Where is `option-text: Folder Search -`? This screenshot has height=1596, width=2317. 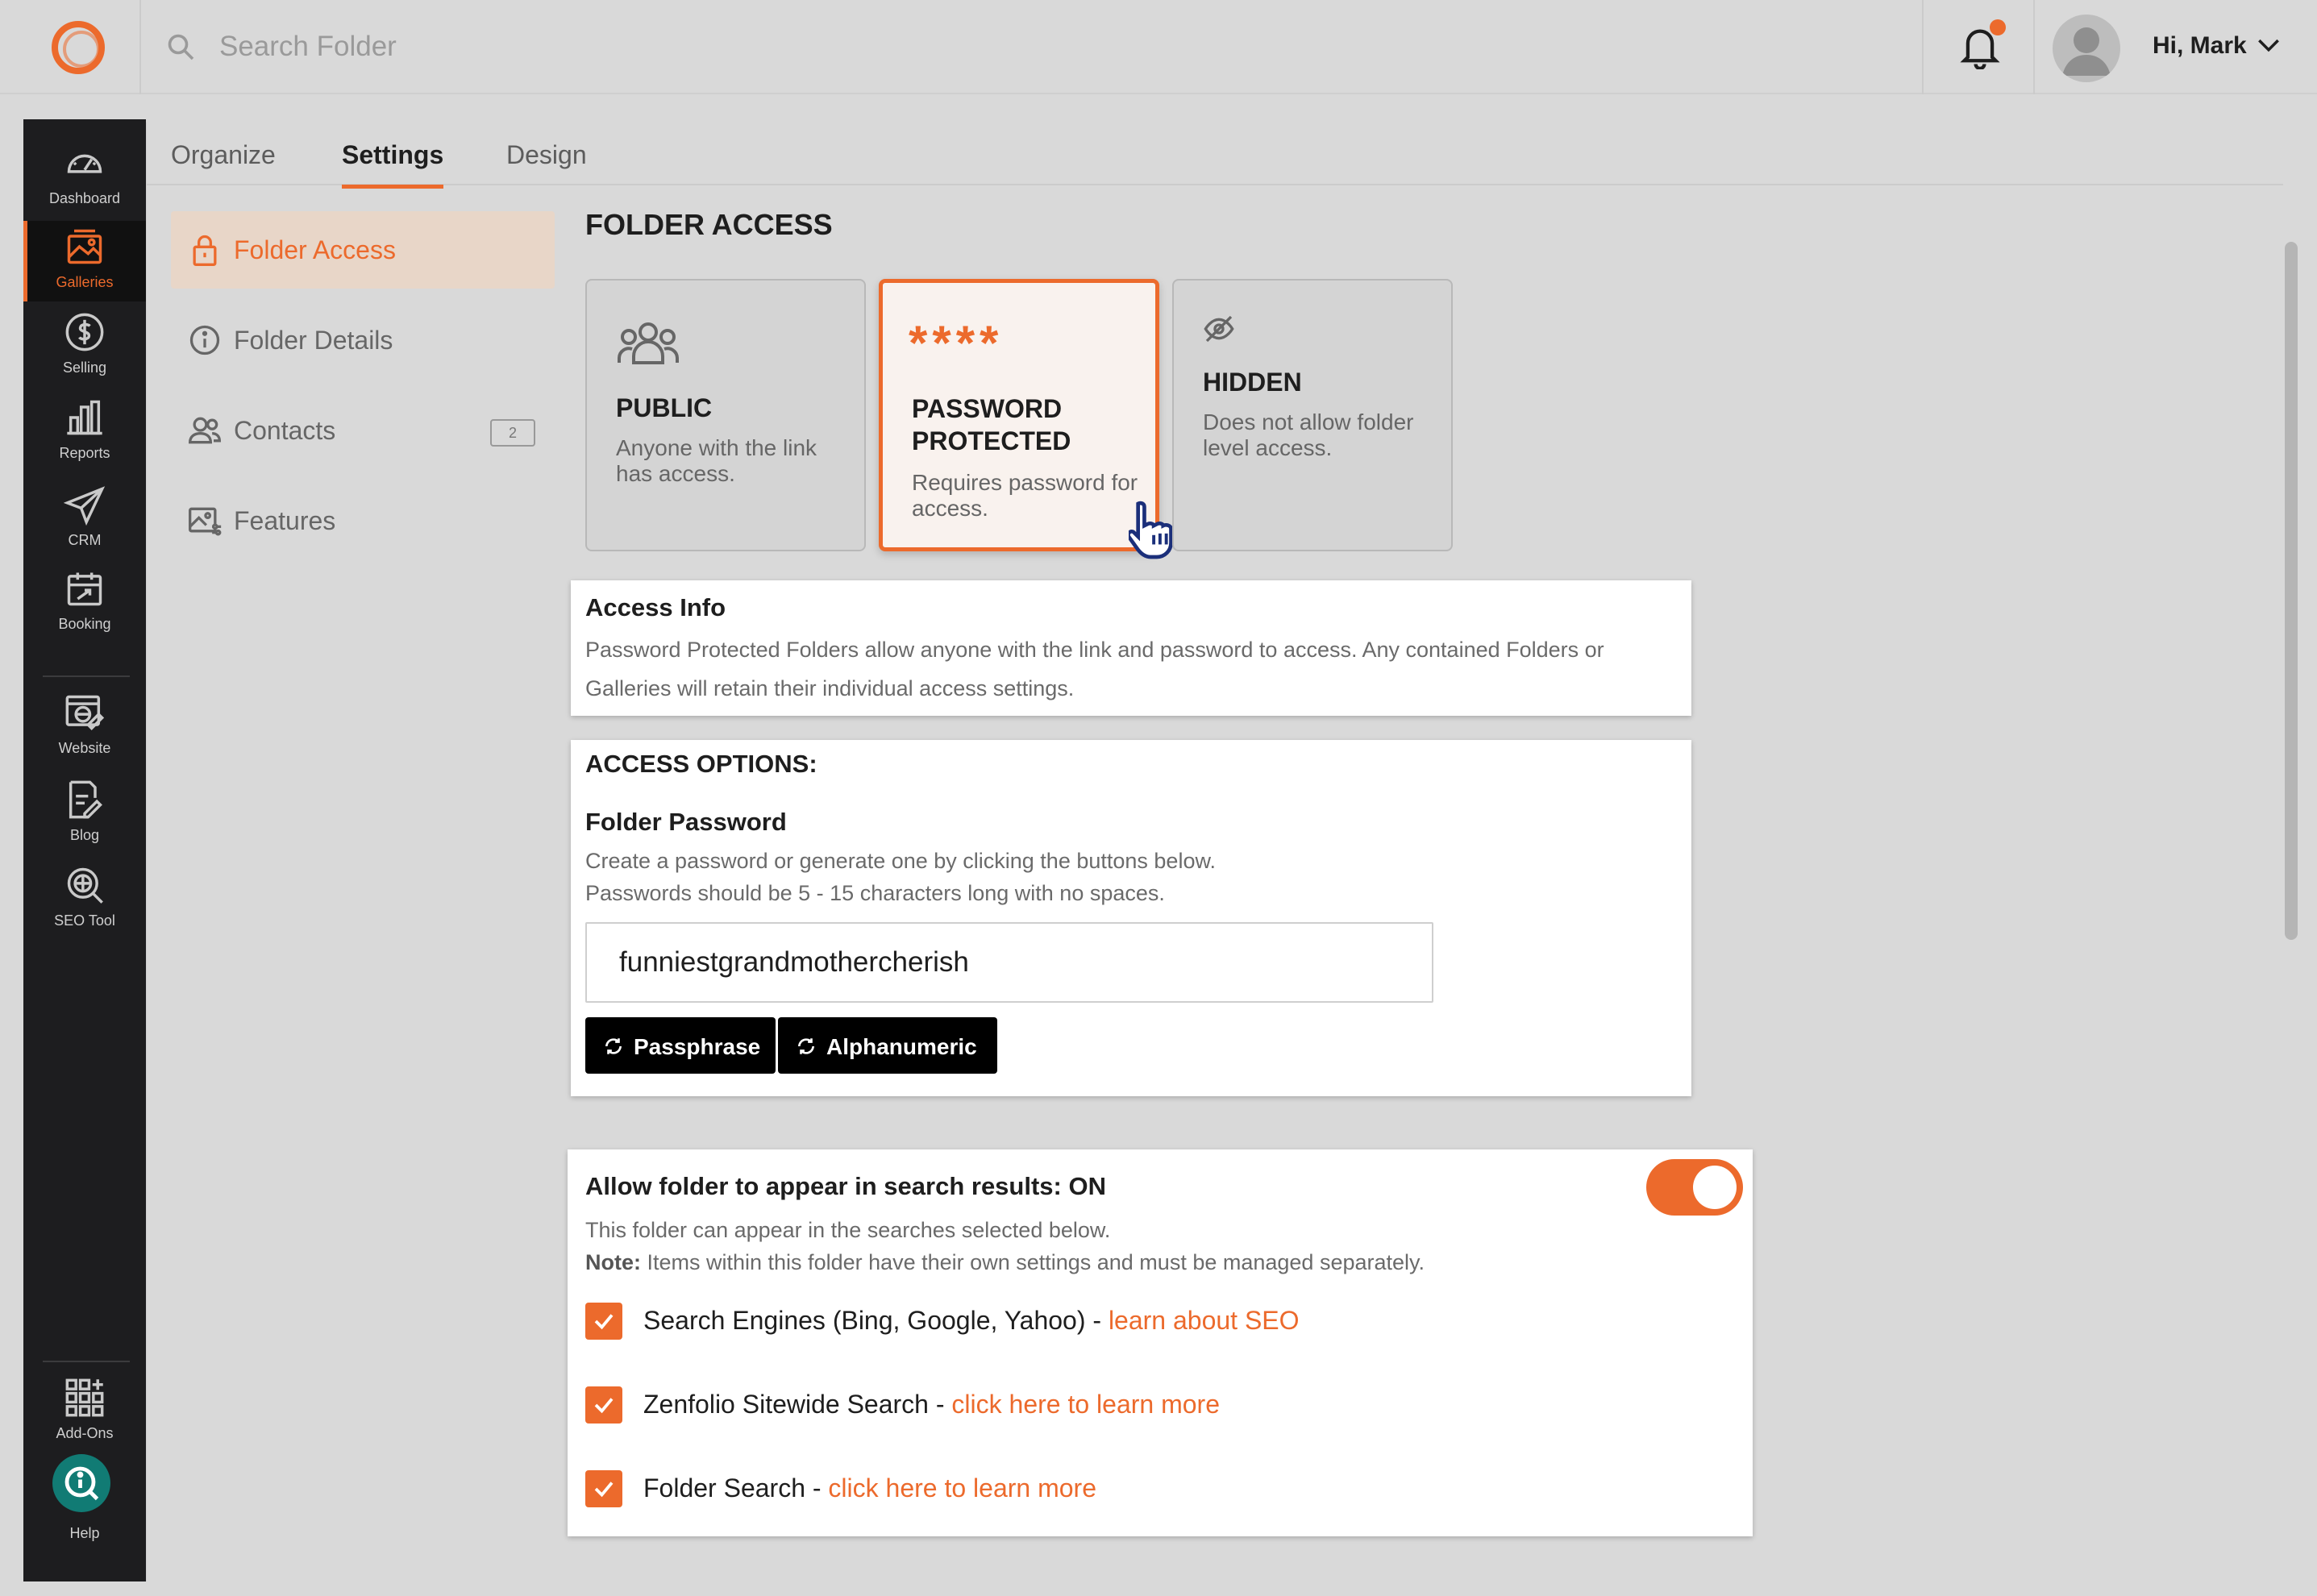 option-text: Folder Search - is located at coordinates (736, 1487).